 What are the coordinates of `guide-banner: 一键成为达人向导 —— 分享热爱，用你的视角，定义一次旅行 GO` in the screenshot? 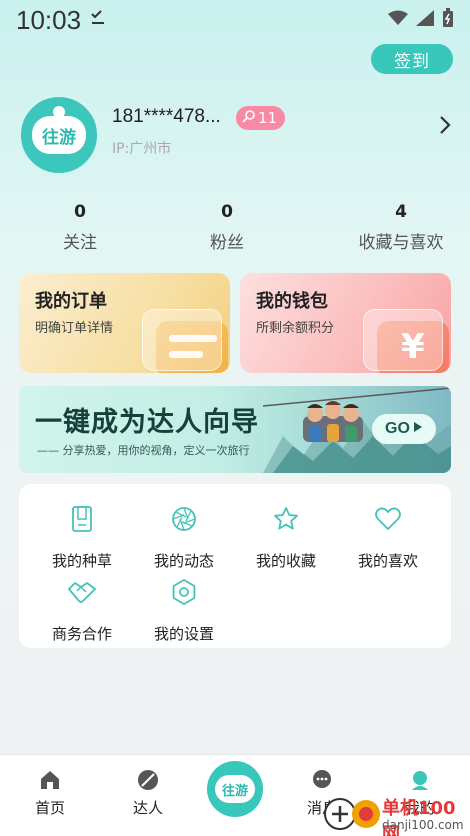 It's located at (235, 429).